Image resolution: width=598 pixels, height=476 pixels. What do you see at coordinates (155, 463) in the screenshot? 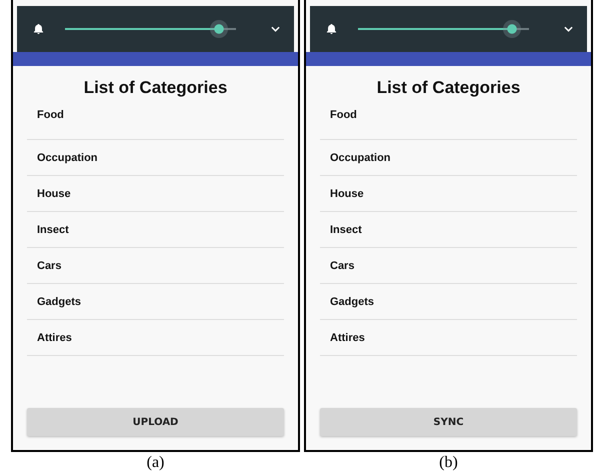
I see `figure-caption: (a)` at bounding box center [155, 463].